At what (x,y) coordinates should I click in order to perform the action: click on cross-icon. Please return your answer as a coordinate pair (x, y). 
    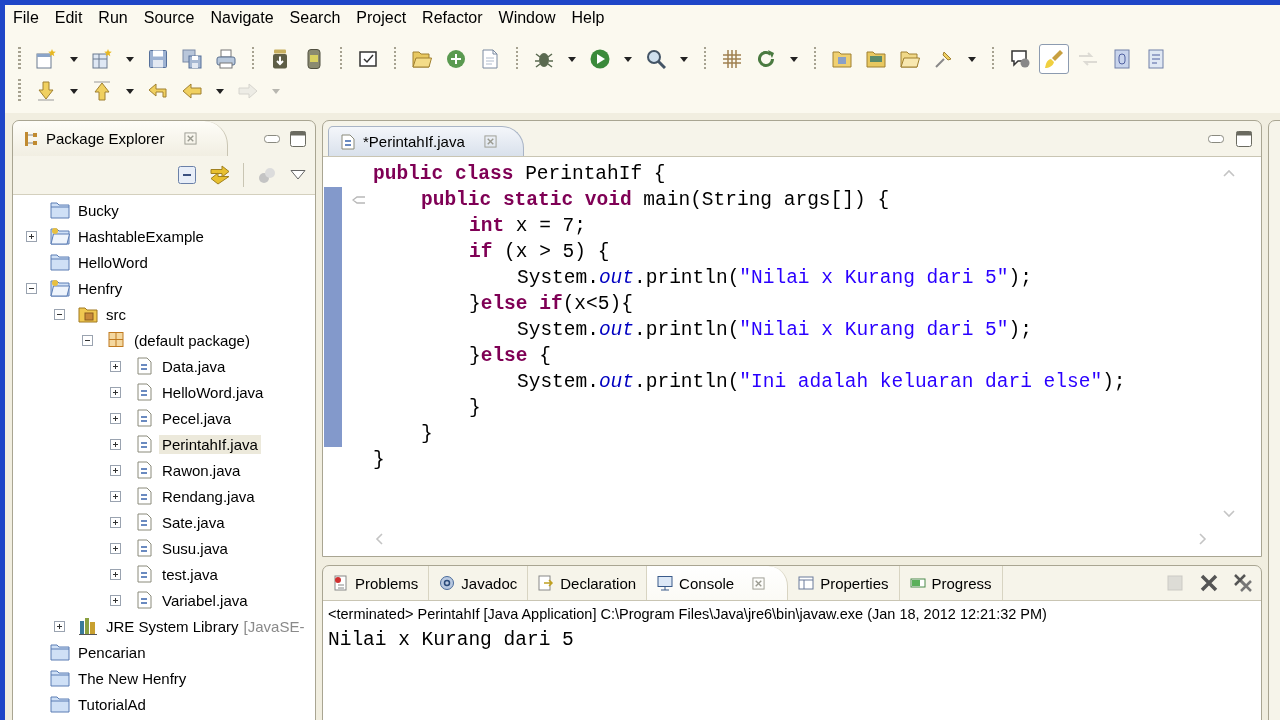
    Looking at the image, I should click on (1209, 583).